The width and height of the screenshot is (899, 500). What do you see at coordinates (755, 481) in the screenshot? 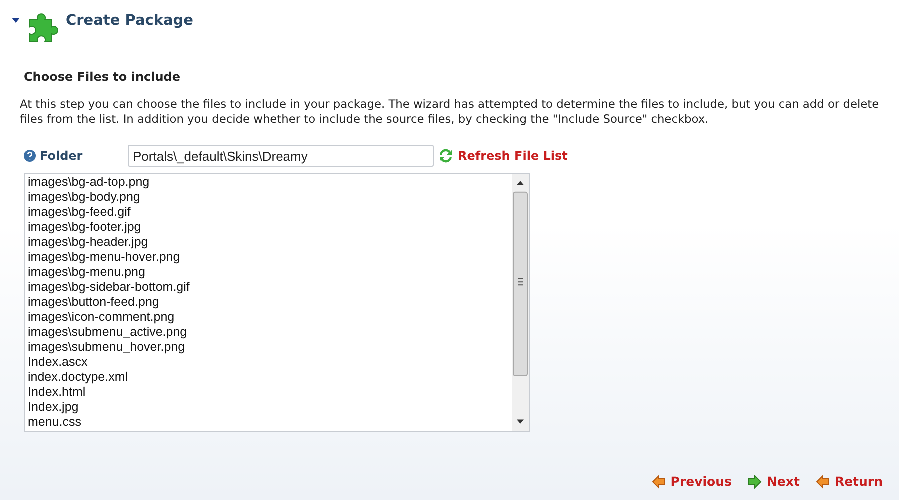
I see `right-arrow-icon` at bounding box center [755, 481].